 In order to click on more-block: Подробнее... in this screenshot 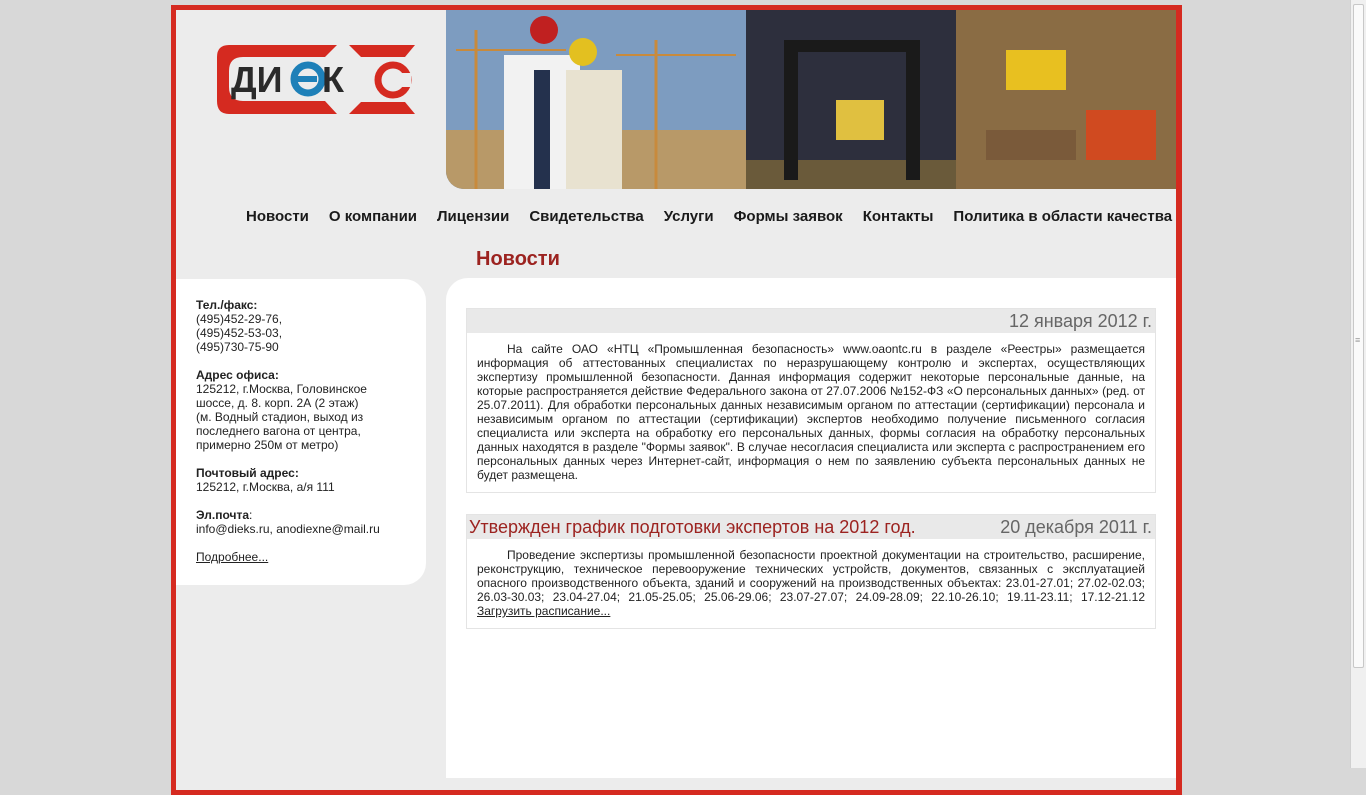, I will do `click(311, 557)`.